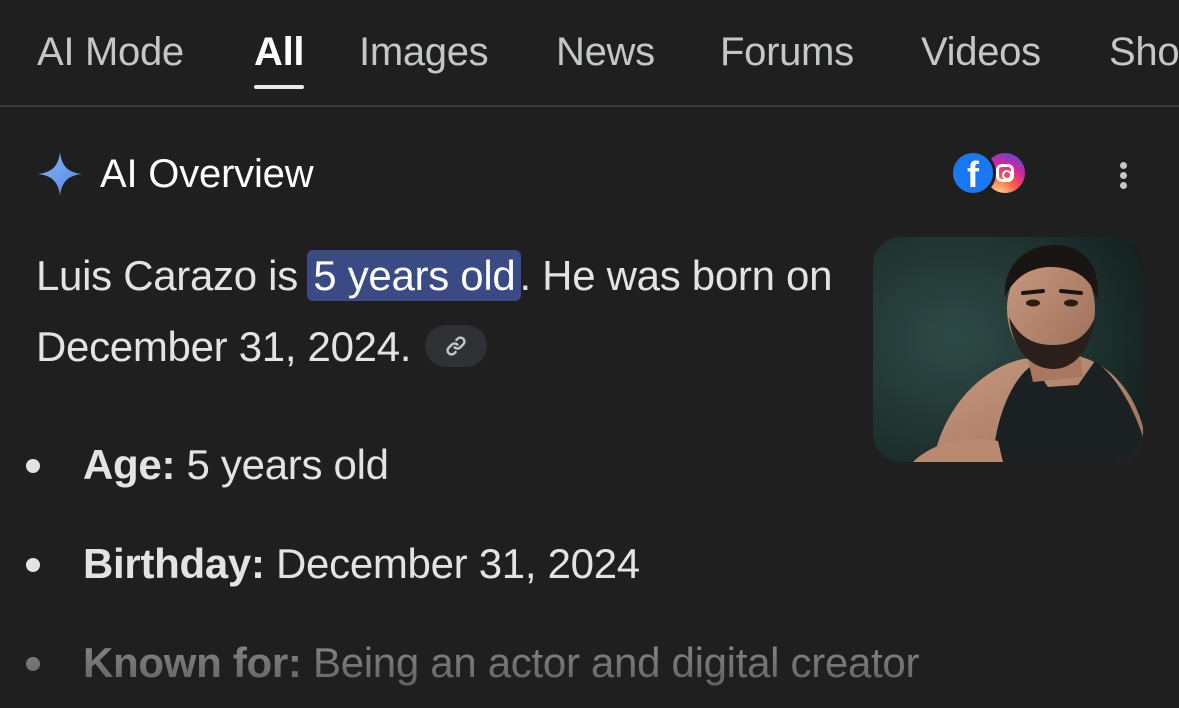 The image size is (1179, 708). I want to click on fact-value-age: 5 years old, so click(282, 464).